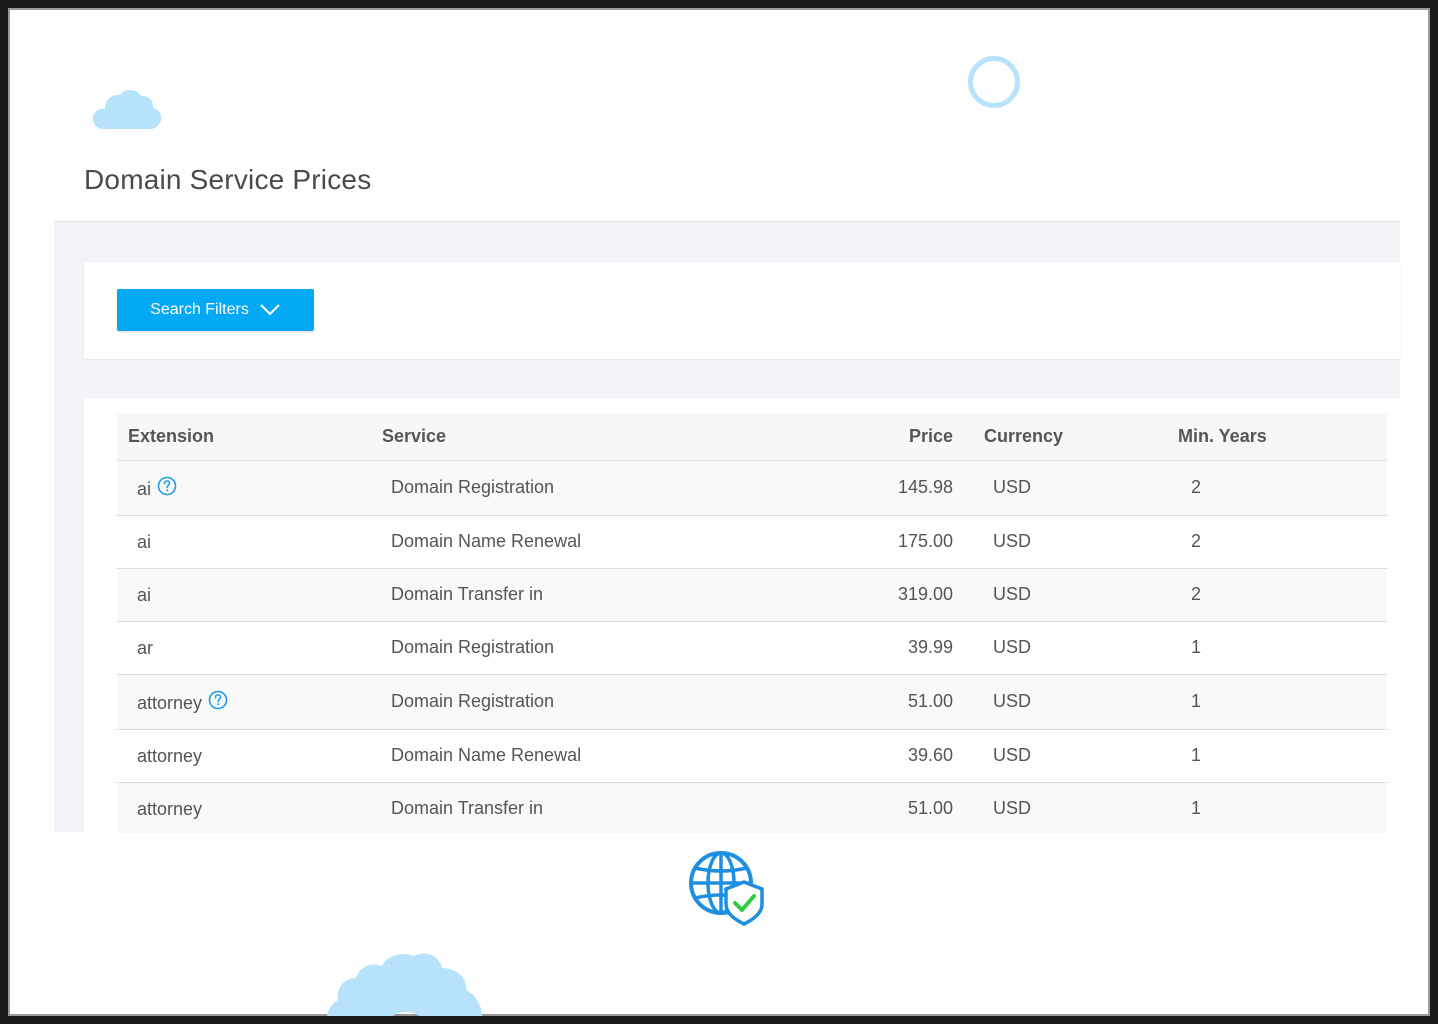 The image size is (1438, 1024). I want to click on column-header-extension: Extension, so click(244, 437).